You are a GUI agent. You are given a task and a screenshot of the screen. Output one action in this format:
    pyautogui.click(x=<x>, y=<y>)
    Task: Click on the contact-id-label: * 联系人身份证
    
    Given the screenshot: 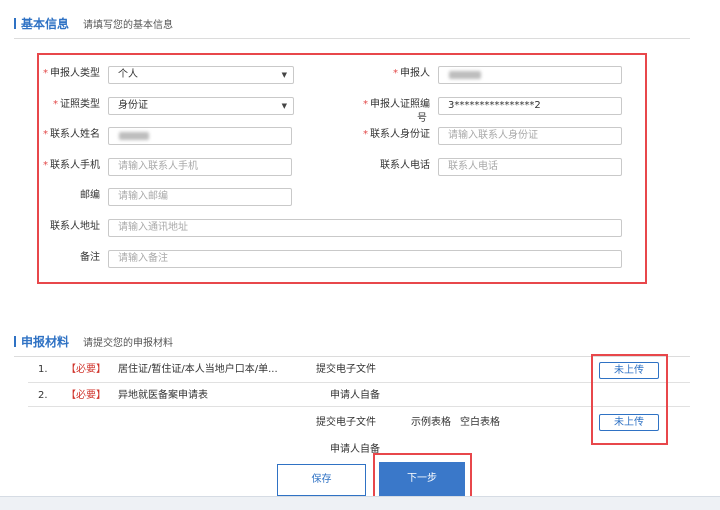 What is the action you would take?
    pyautogui.click(x=396, y=134)
    